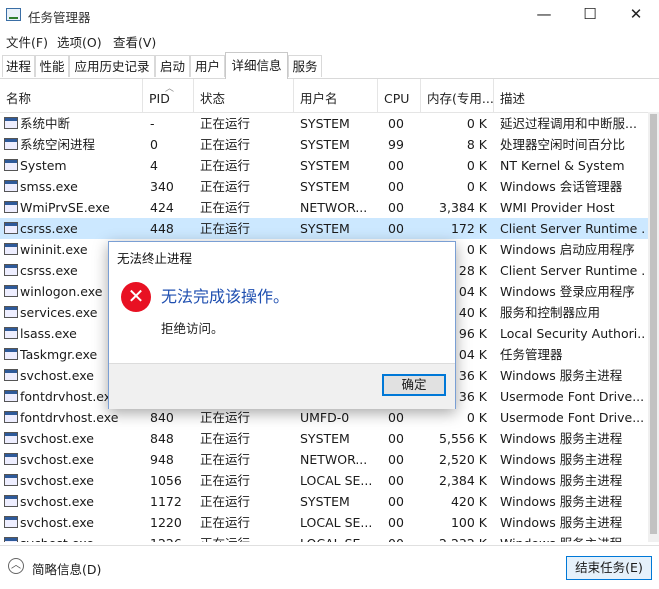  Describe the element at coordinates (168, 95) in the screenshot. I see `column-pid: PID` at that location.